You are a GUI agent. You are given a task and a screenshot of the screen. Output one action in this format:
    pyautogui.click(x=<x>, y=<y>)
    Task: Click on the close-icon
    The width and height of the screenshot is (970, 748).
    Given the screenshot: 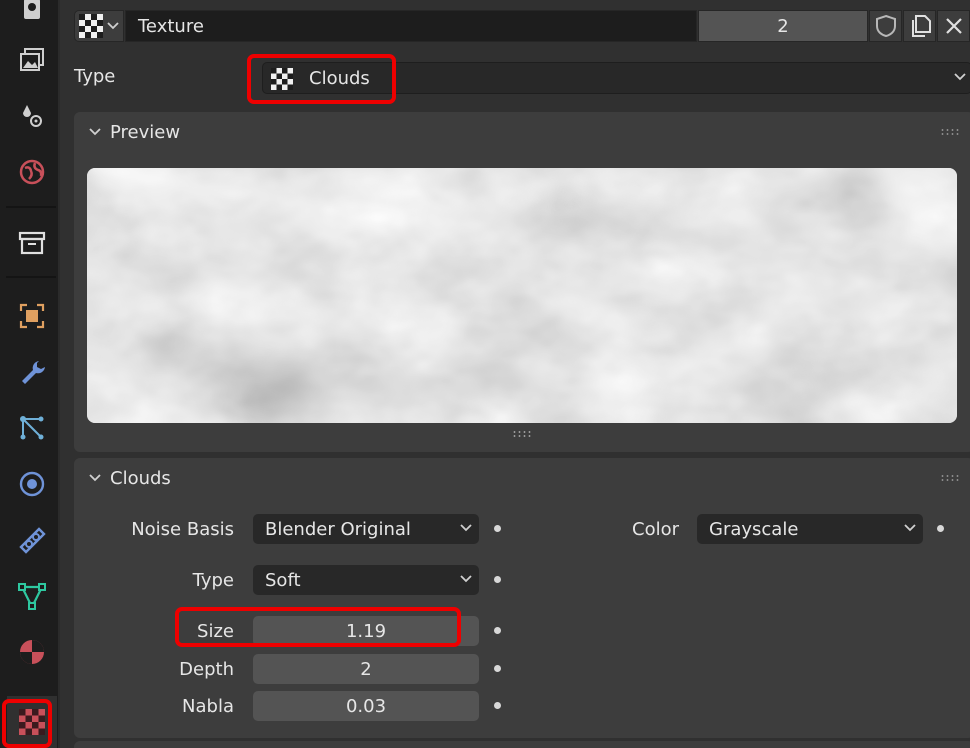 What is the action you would take?
    pyautogui.click(x=953, y=26)
    